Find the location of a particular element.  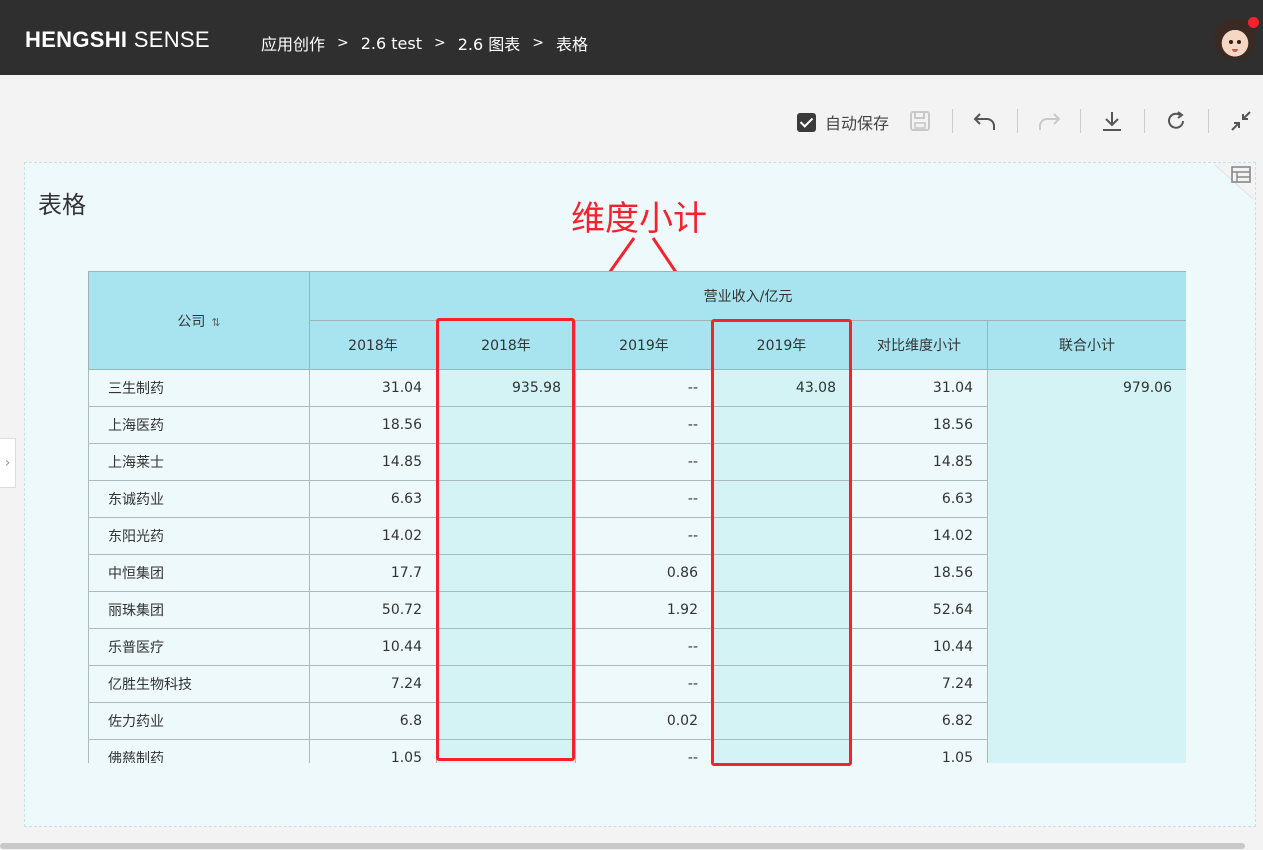

notification-dot is located at coordinates (1253, 22).